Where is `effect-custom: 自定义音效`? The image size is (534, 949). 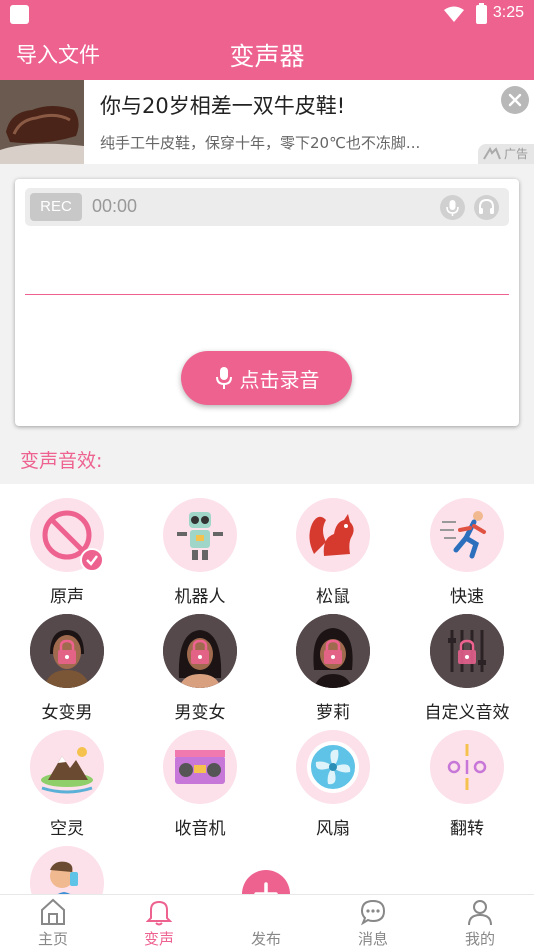
effect-custom: 自定义音效 is located at coordinates (467, 661).